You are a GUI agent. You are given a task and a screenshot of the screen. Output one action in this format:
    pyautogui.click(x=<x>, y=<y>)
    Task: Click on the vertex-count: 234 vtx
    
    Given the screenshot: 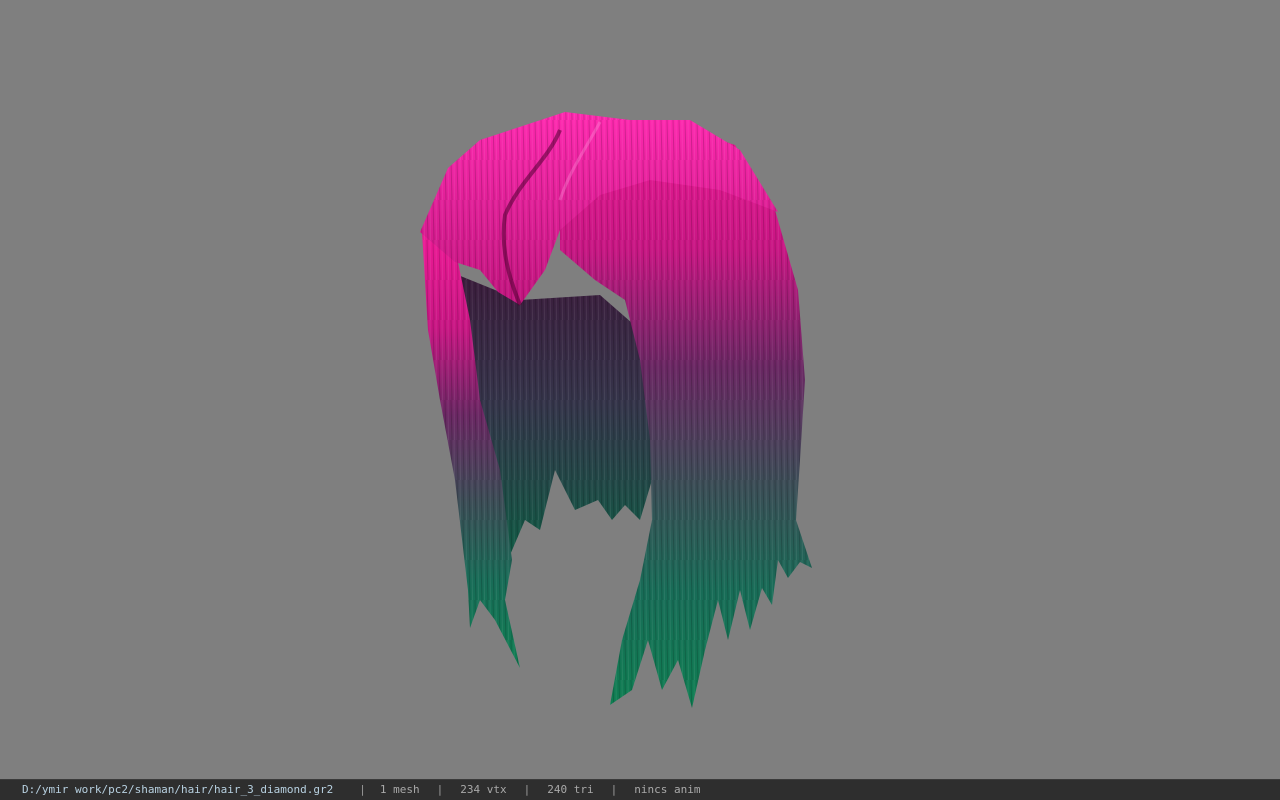 What is the action you would take?
    pyautogui.click(x=483, y=789)
    